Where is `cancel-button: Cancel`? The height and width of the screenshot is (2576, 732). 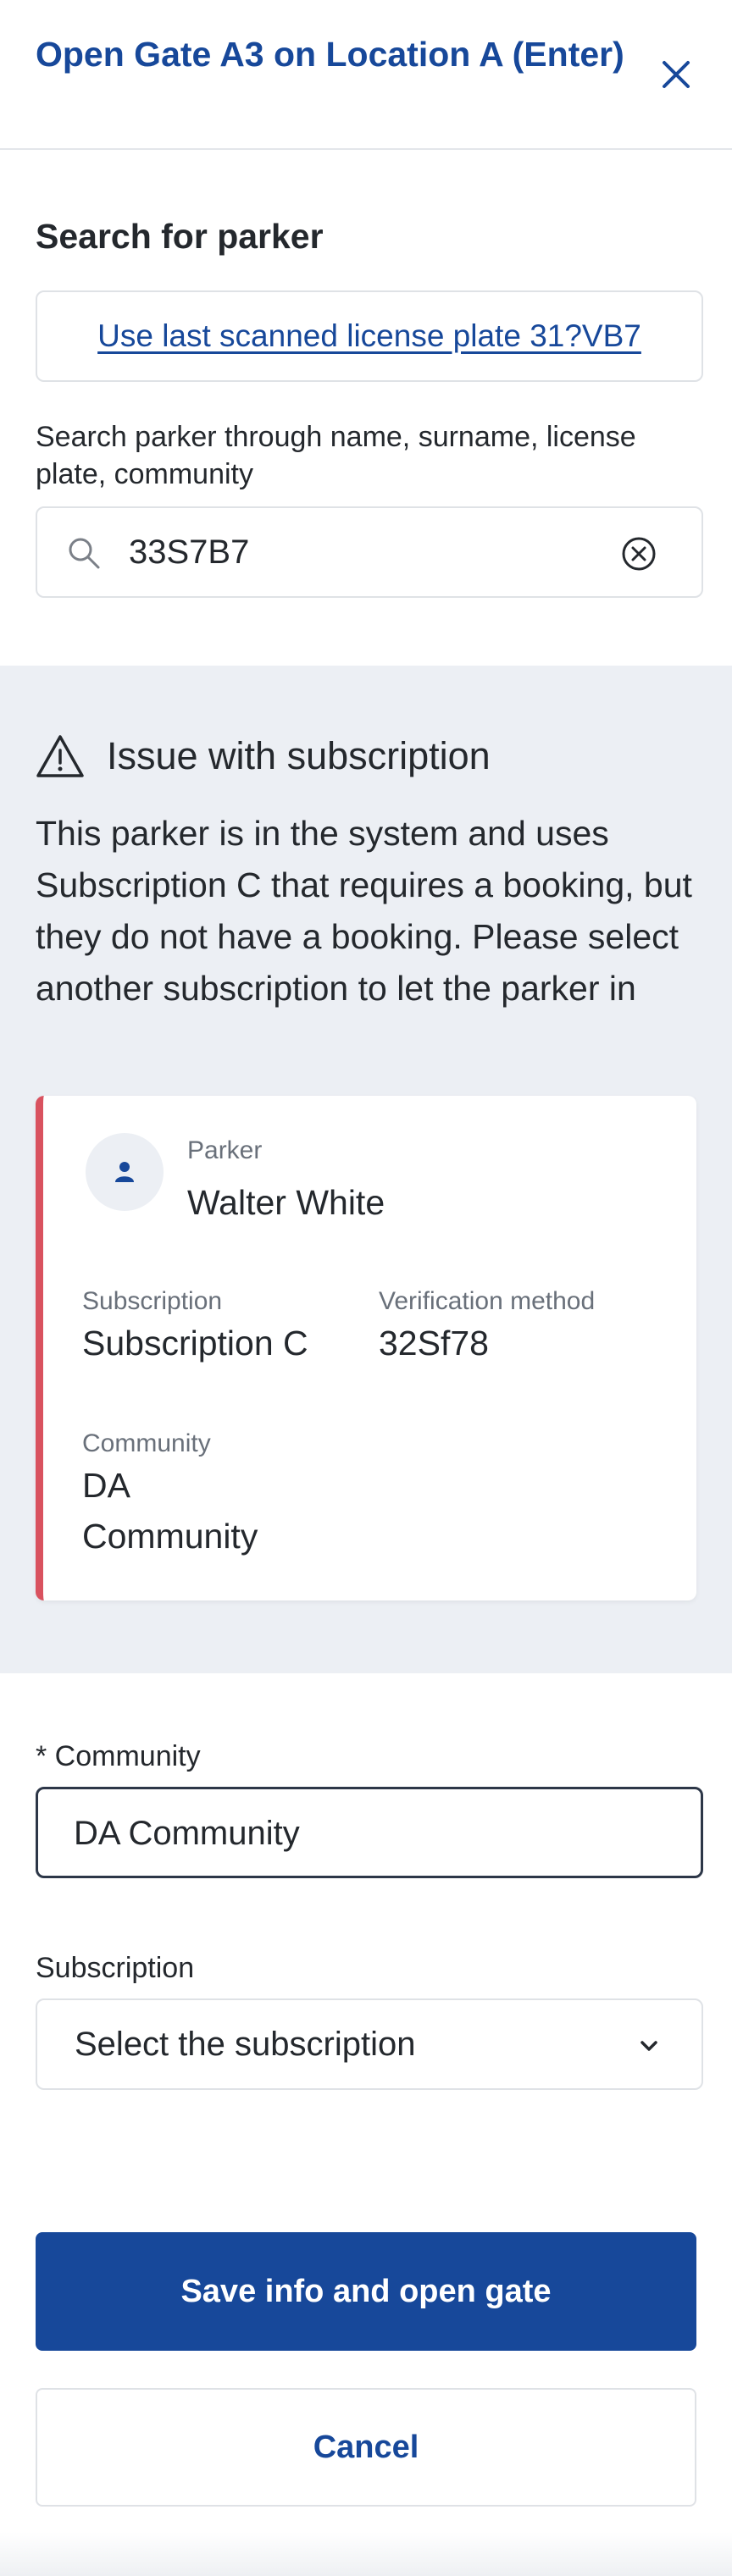 cancel-button: Cancel is located at coordinates (366, 2447).